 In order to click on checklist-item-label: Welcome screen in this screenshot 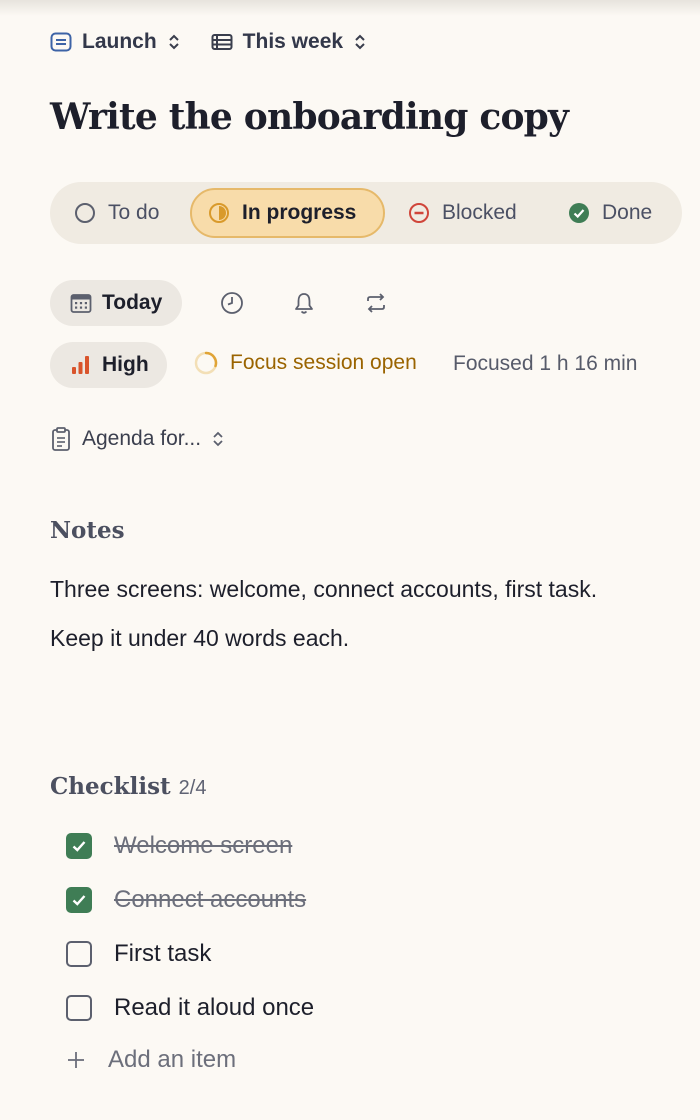, I will do `click(203, 846)`.